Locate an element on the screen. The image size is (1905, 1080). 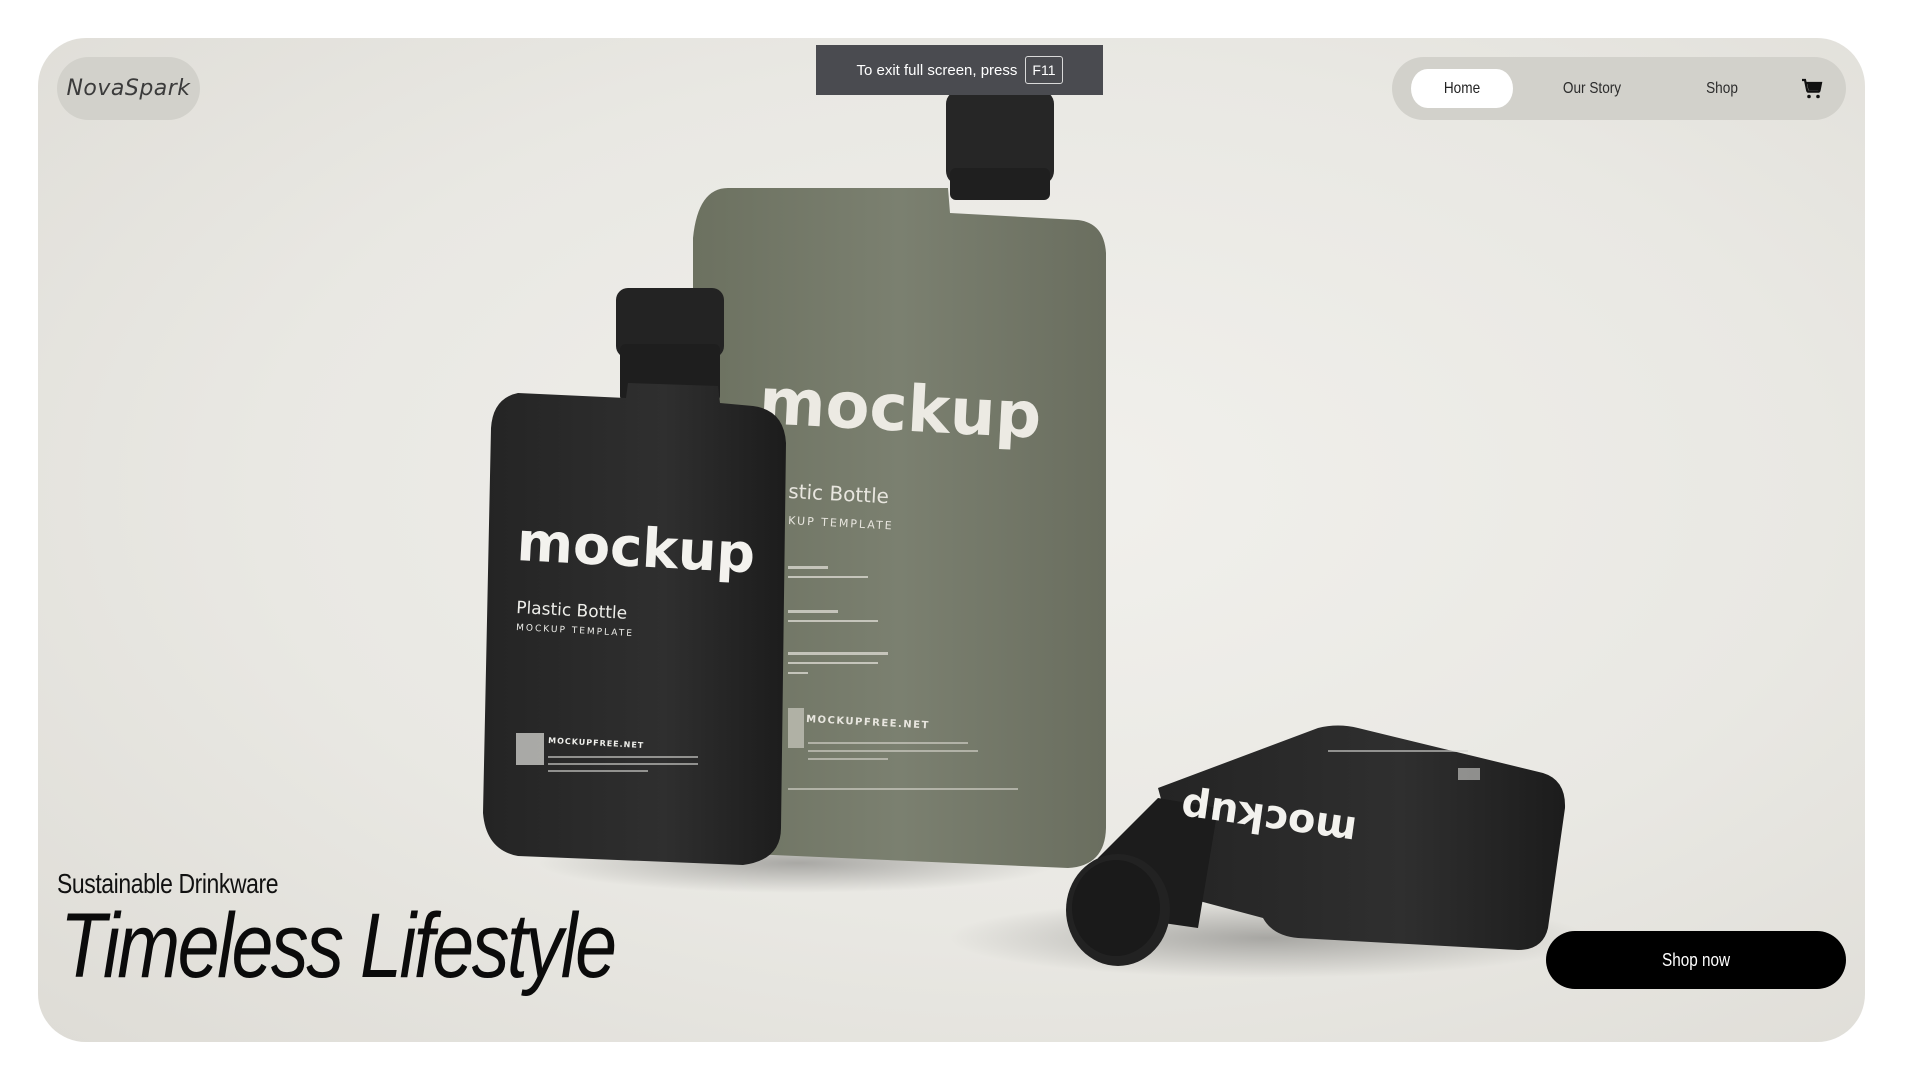
logo-text: NovaSpark is located at coordinates (128, 88).